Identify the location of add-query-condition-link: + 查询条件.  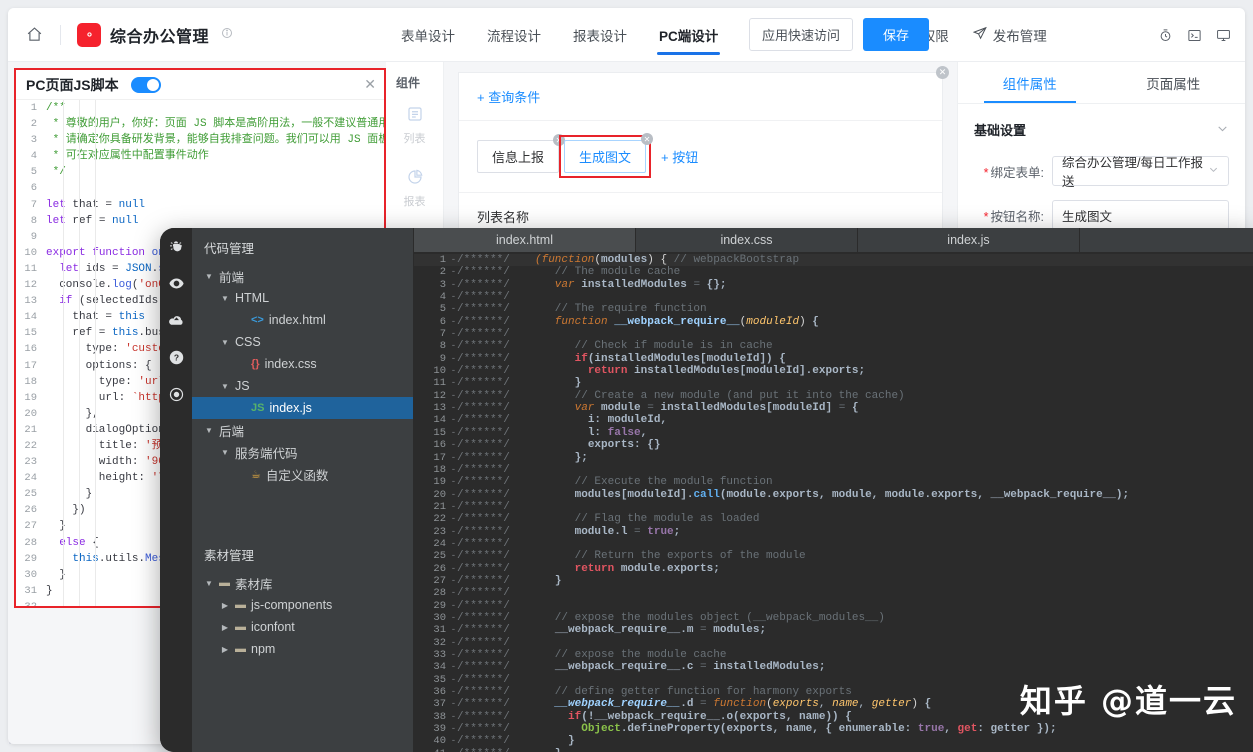
(508, 97).